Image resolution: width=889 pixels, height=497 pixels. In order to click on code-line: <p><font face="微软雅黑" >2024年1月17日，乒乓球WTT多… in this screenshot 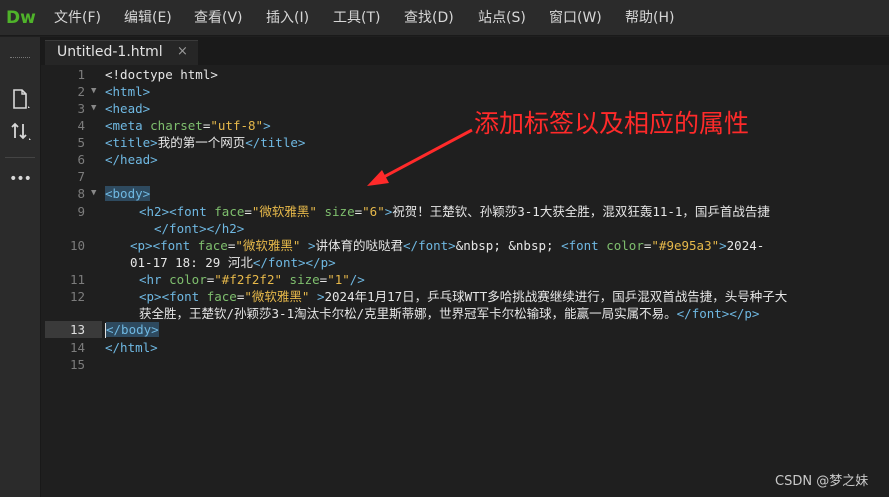, I will do `click(463, 296)`.